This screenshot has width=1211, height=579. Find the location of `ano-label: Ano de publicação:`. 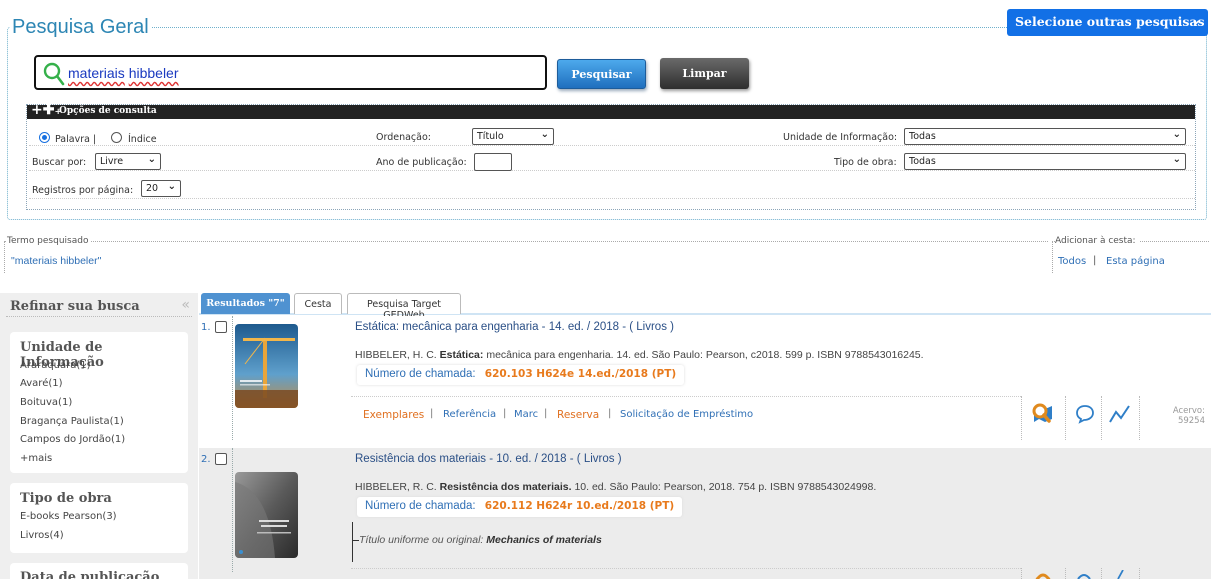

ano-label: Ano de publicação: is located at coordinates (421, 162).